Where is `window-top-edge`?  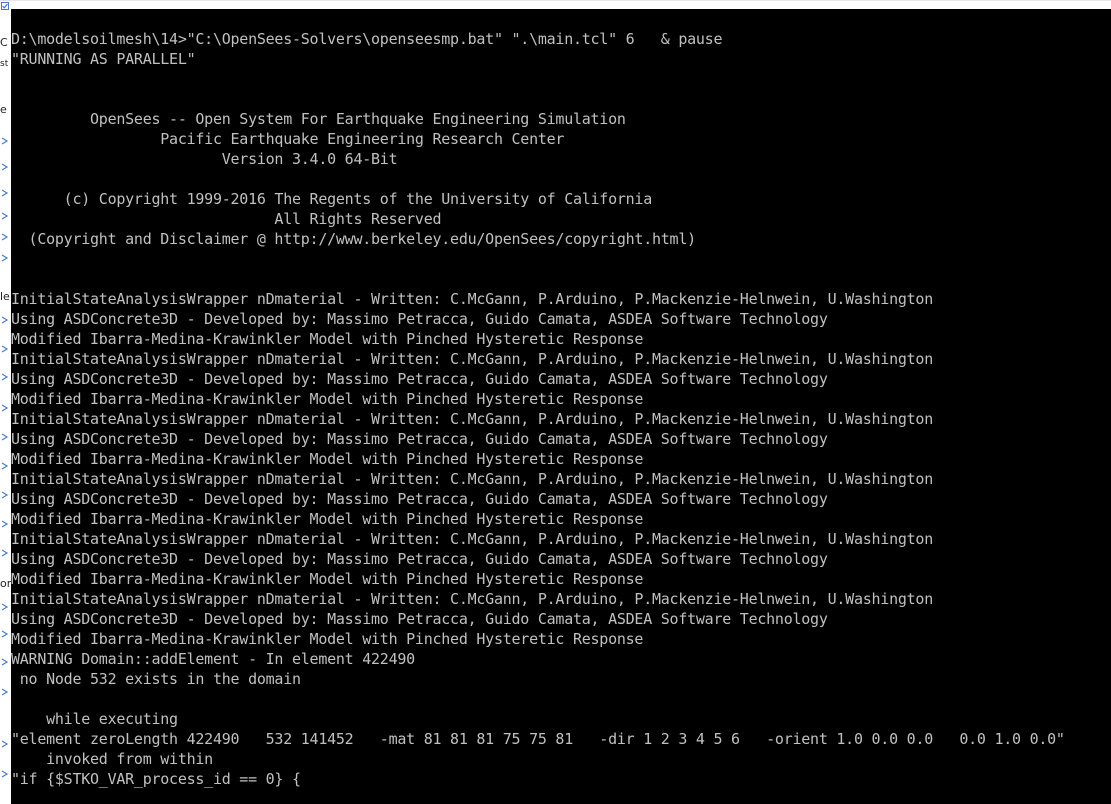
window-top-edge is located at coordinates (561, 4).